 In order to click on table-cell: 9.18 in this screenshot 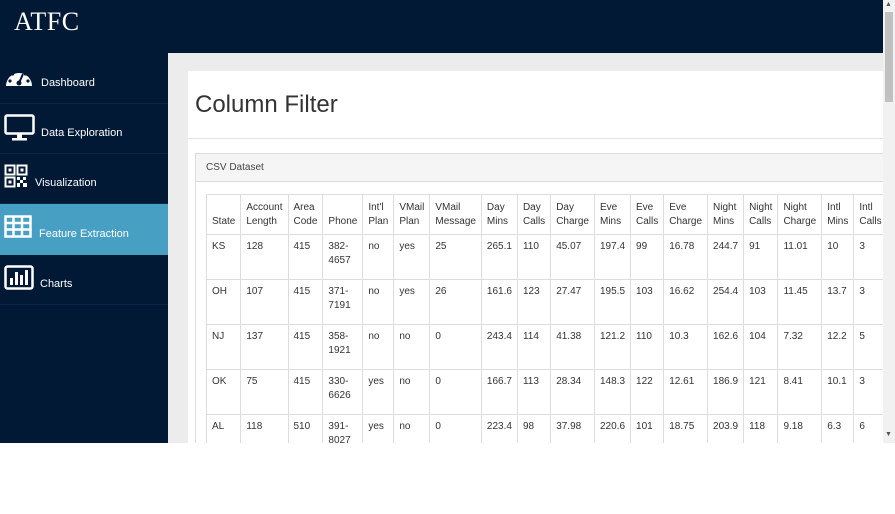, I will do `click(800, 428)`.